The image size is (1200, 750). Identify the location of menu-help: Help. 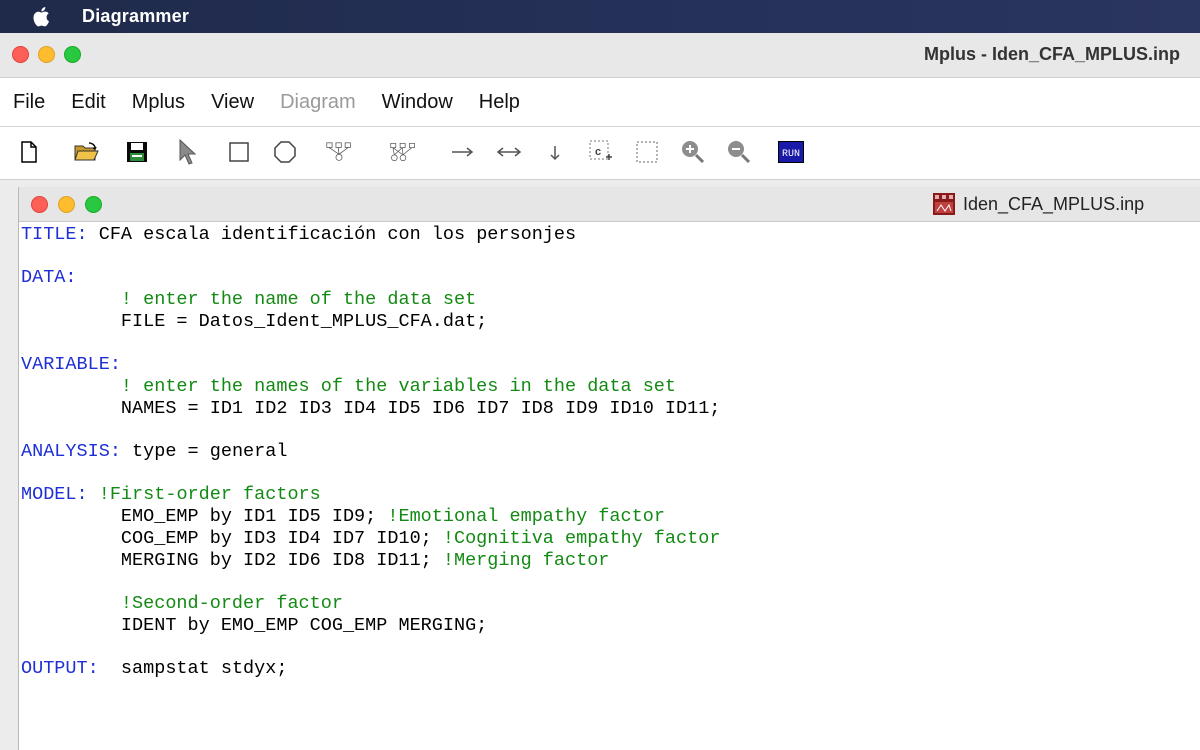
(499, 102).